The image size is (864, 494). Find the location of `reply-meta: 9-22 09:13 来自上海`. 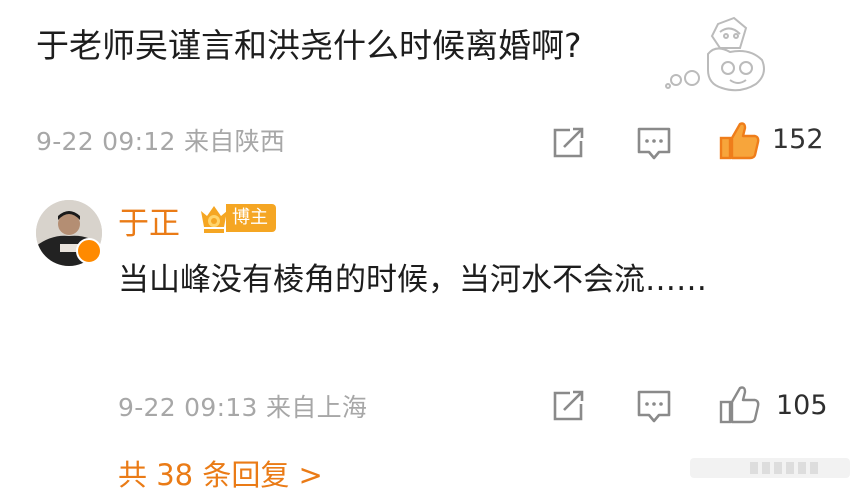

reply-meta: 9-22 09:13 来自上海 is located at coordinates (243, 407).